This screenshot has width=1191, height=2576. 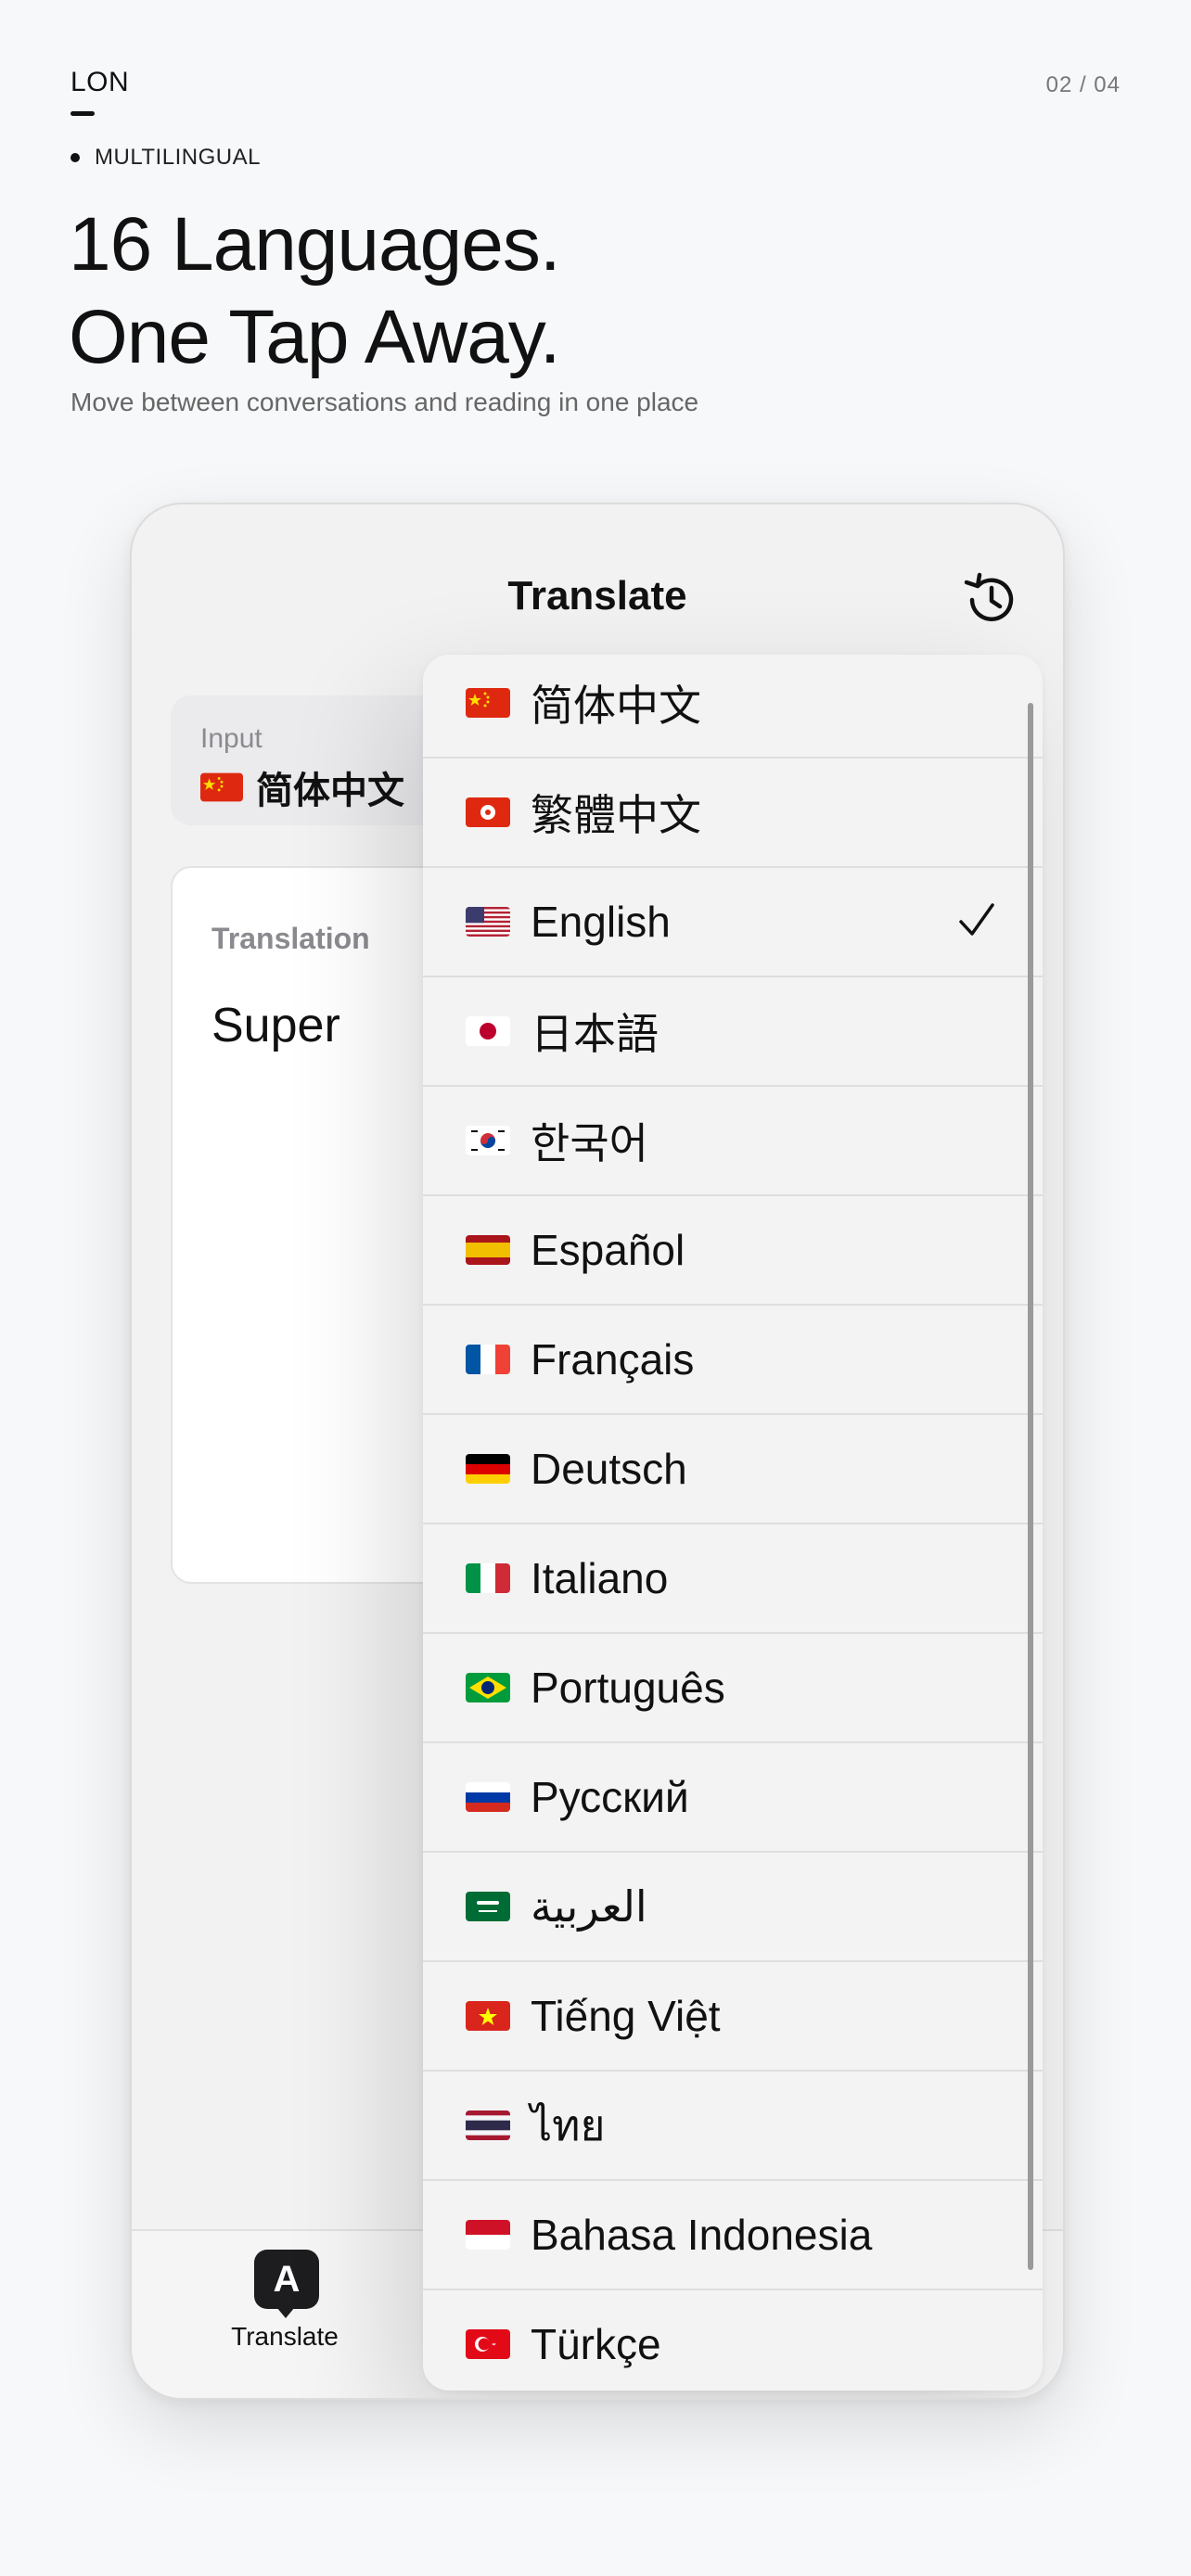 What do you see at coordinates (733, 1688) in the screenshot?
I see `language-option: Português` at bounding box center [733, 1688].